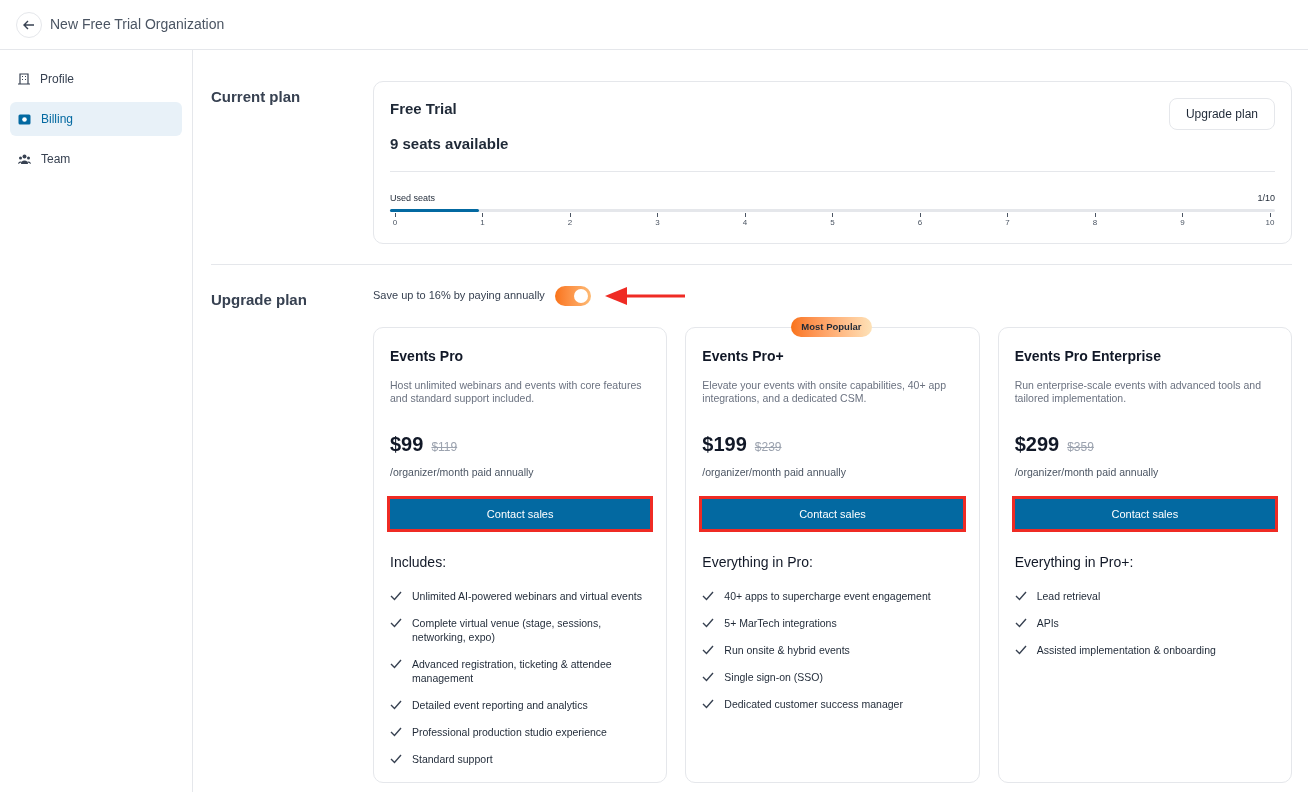 This screenshot has height=792, width=1308. I want to click on people-icon, so click(24, 159).